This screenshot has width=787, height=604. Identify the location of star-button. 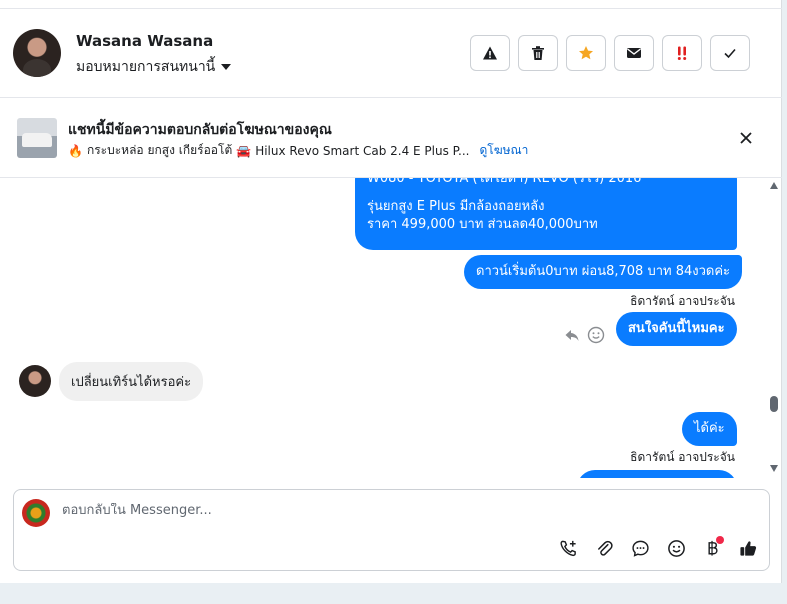
(586, 53).